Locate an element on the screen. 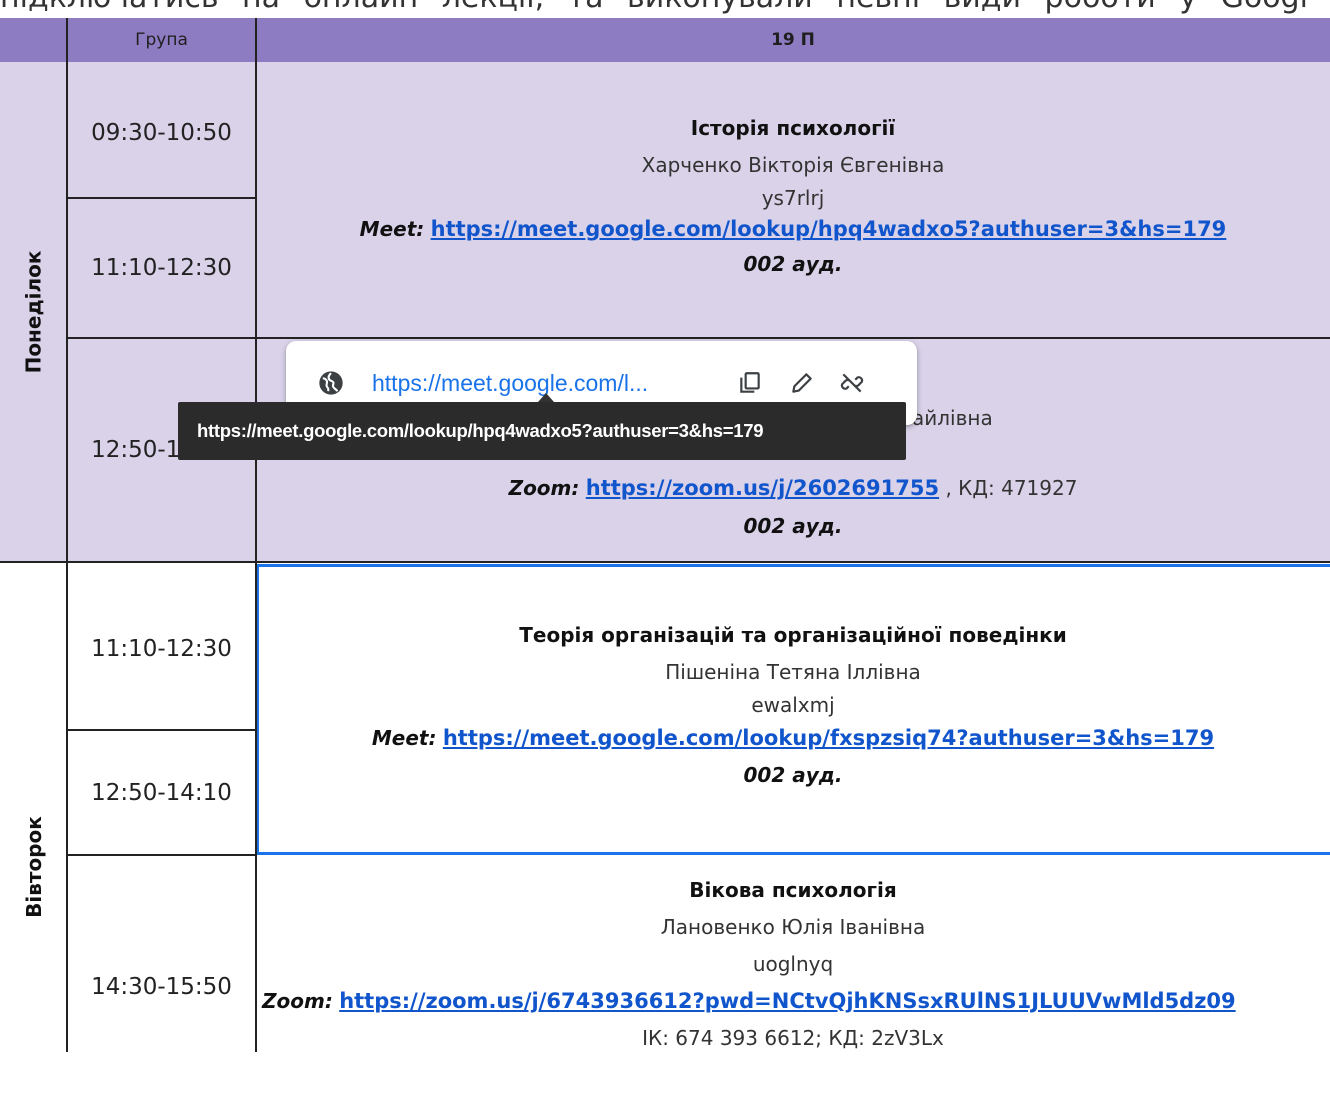 This screenshot has width=1330, height=1119. teacher-name: Пішеніна Тетяна Іллівна is located at coordinates (793, 672).